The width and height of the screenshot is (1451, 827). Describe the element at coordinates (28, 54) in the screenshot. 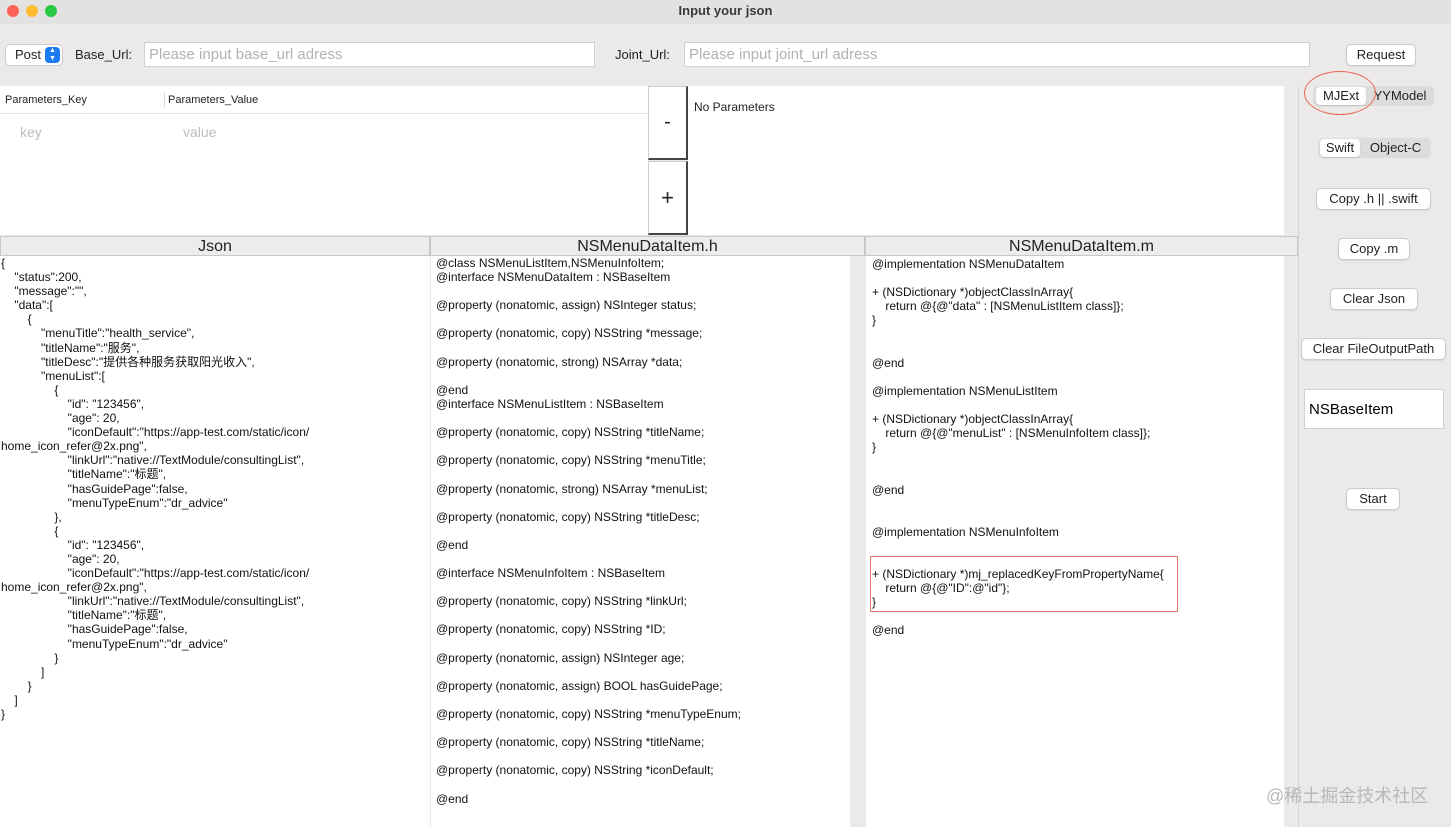

I see `method-value: Post` at that location.